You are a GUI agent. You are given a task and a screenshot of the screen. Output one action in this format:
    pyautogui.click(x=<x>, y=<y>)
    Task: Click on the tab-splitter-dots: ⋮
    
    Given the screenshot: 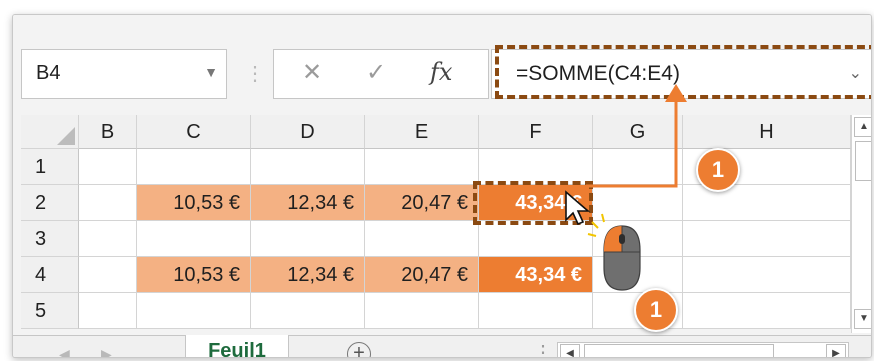 What is the action you would take?
    pyautogui.click(x=543, y=348)
    